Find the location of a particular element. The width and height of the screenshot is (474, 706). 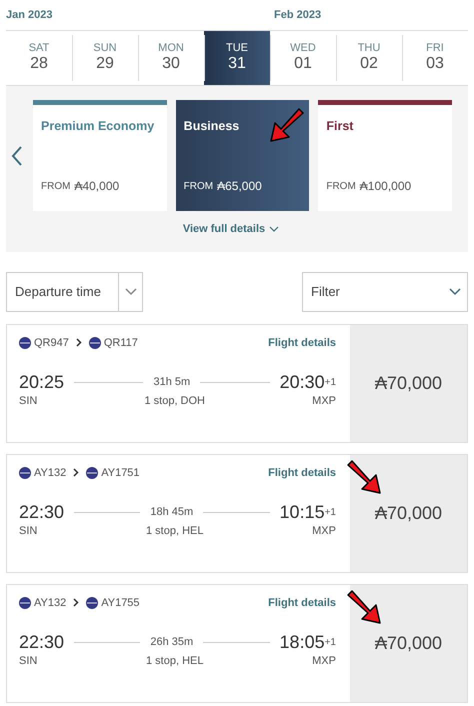

stops: 1 stop, DOH is located at coordinates (175, 401).